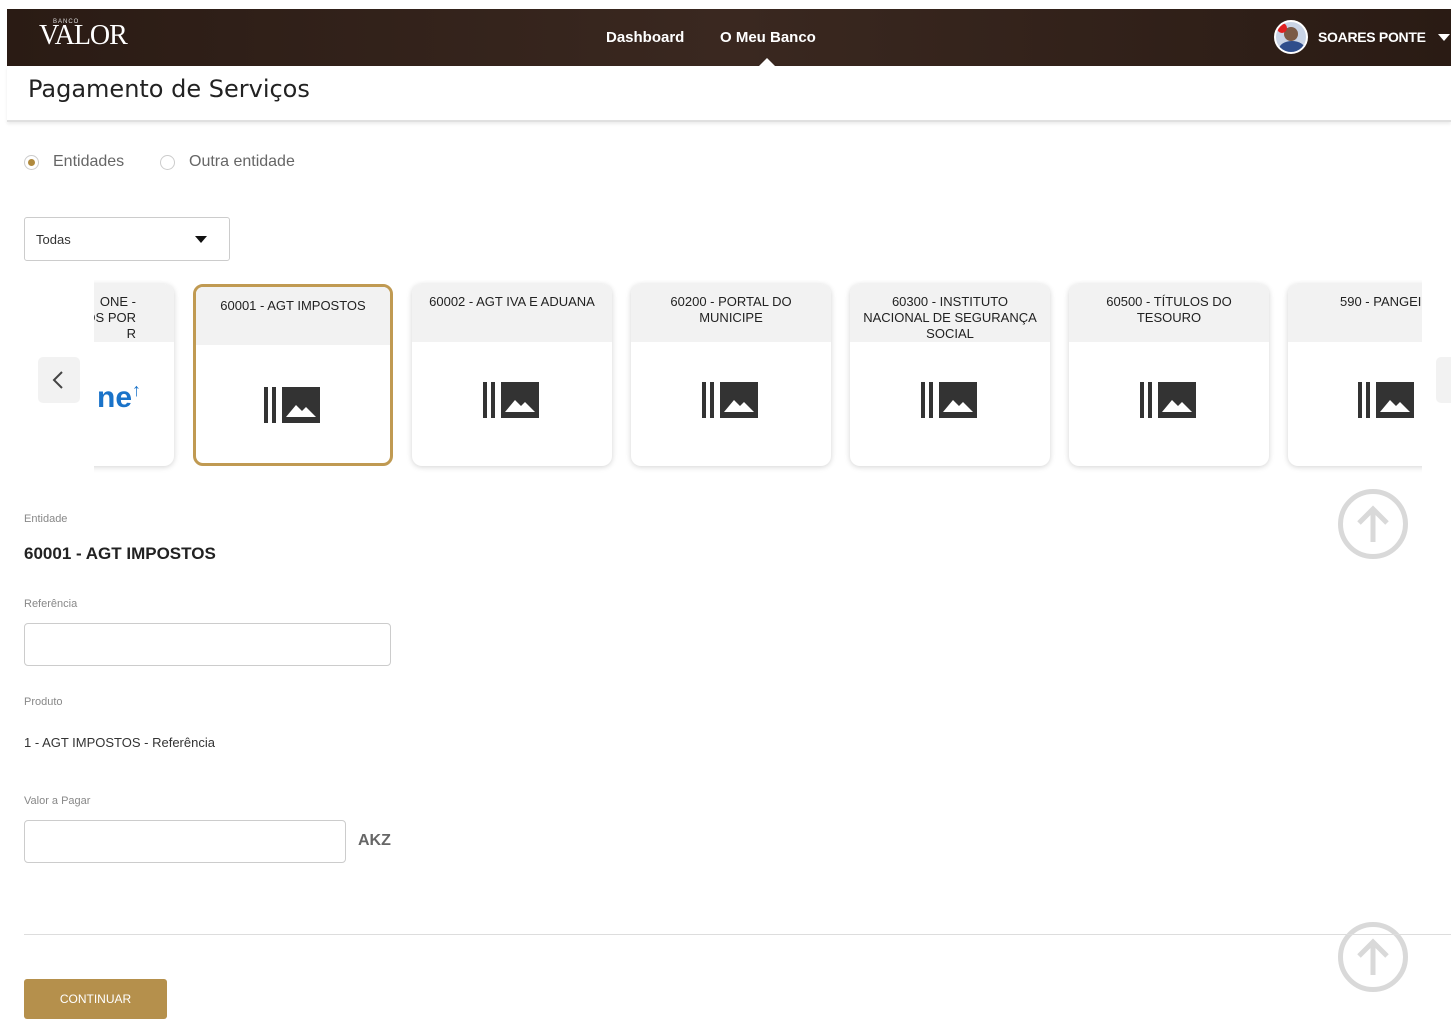 Image resolution: width=1451 pixels, height=1019 pixels. I want to click on entity-card-label: ONE - OS POR R, so click(134, 313).